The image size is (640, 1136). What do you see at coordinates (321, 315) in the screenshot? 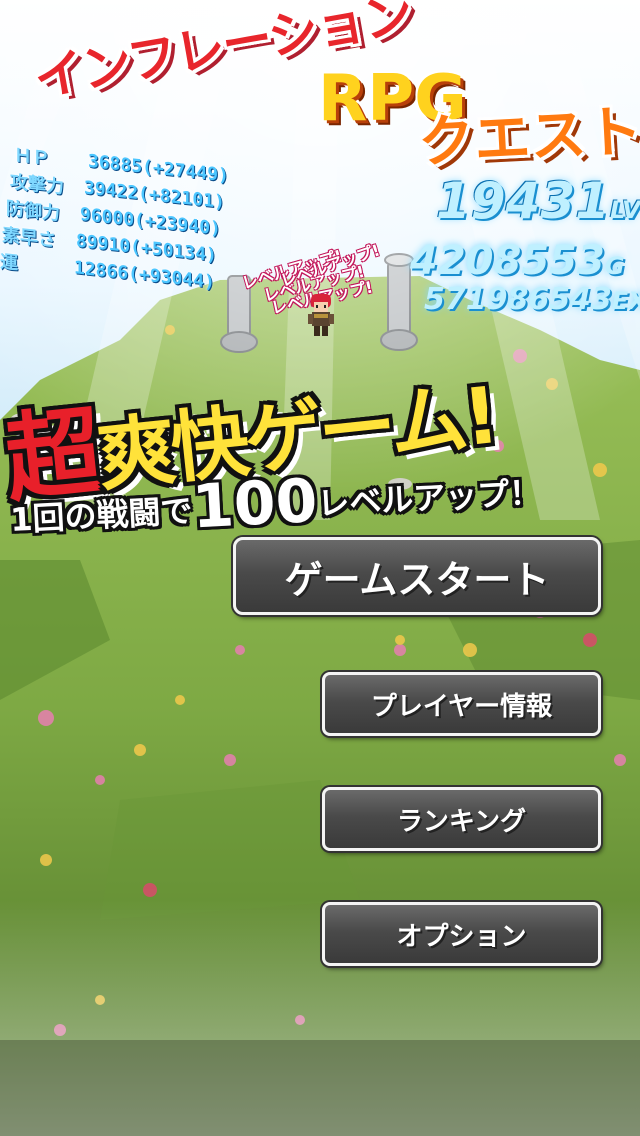
I see `hero-sprite` at bounding box center [321, 315].